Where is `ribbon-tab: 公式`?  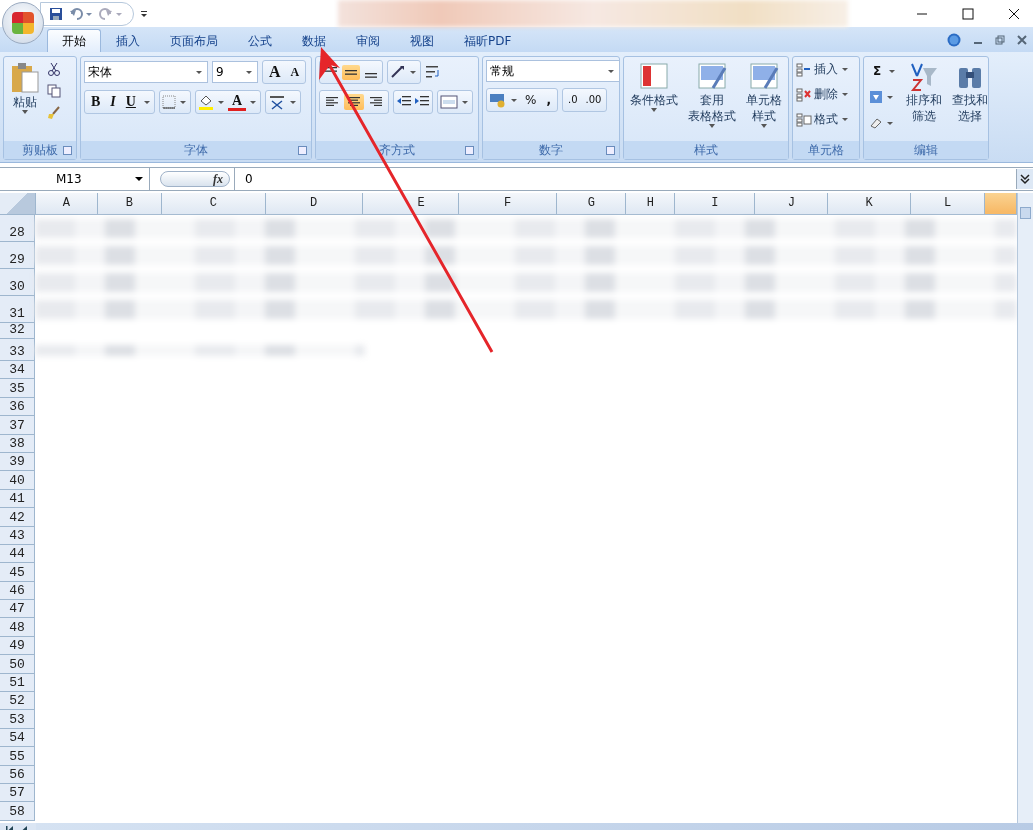
ribbon-tab: 公式 is located at coordinates (260, 40).